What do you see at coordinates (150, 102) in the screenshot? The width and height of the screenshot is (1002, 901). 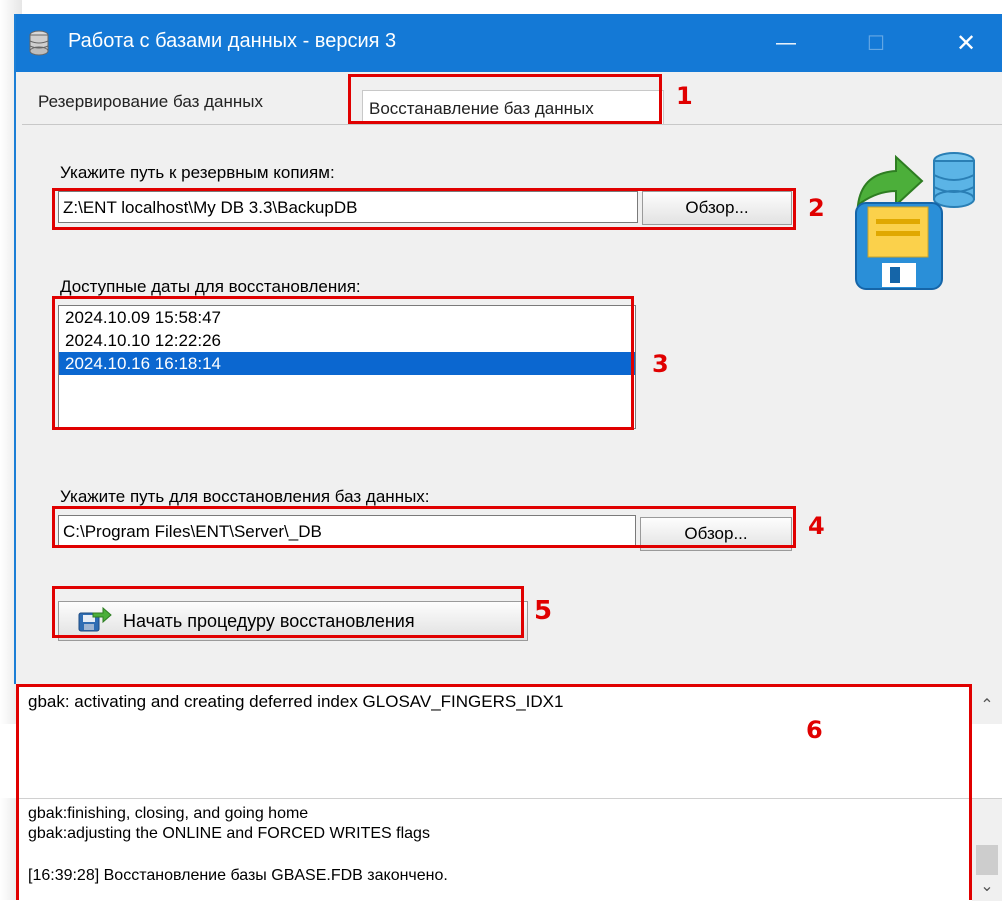 I see `tab-backup: Резервирование баз данных` at bounding box center [150, 102].